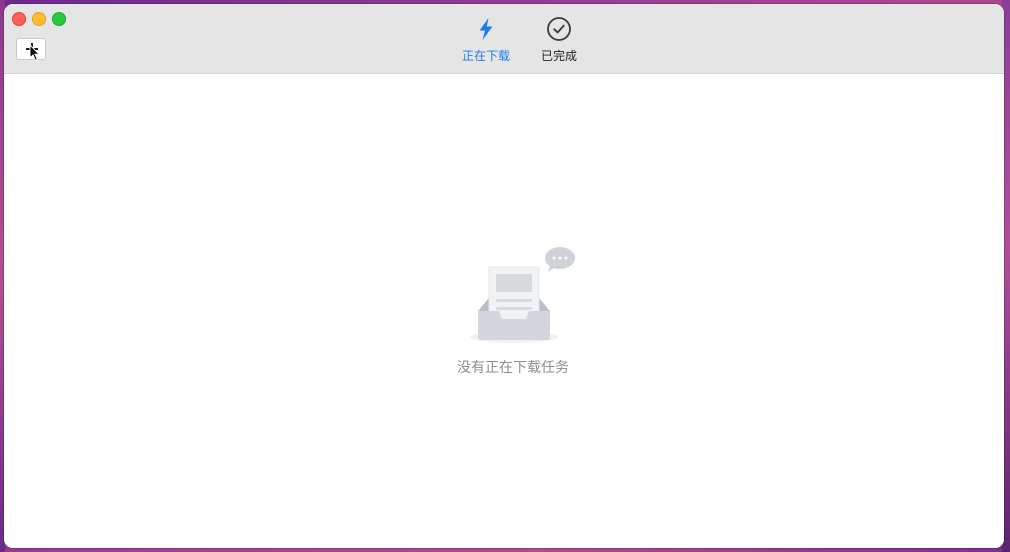 Image resolution: width=1010 pixels, height=552 pixels. What do you see at coordinates (559, 29) in the screenshot?
I see `checkmark-circle-icon` at bounding box center [559, 29].